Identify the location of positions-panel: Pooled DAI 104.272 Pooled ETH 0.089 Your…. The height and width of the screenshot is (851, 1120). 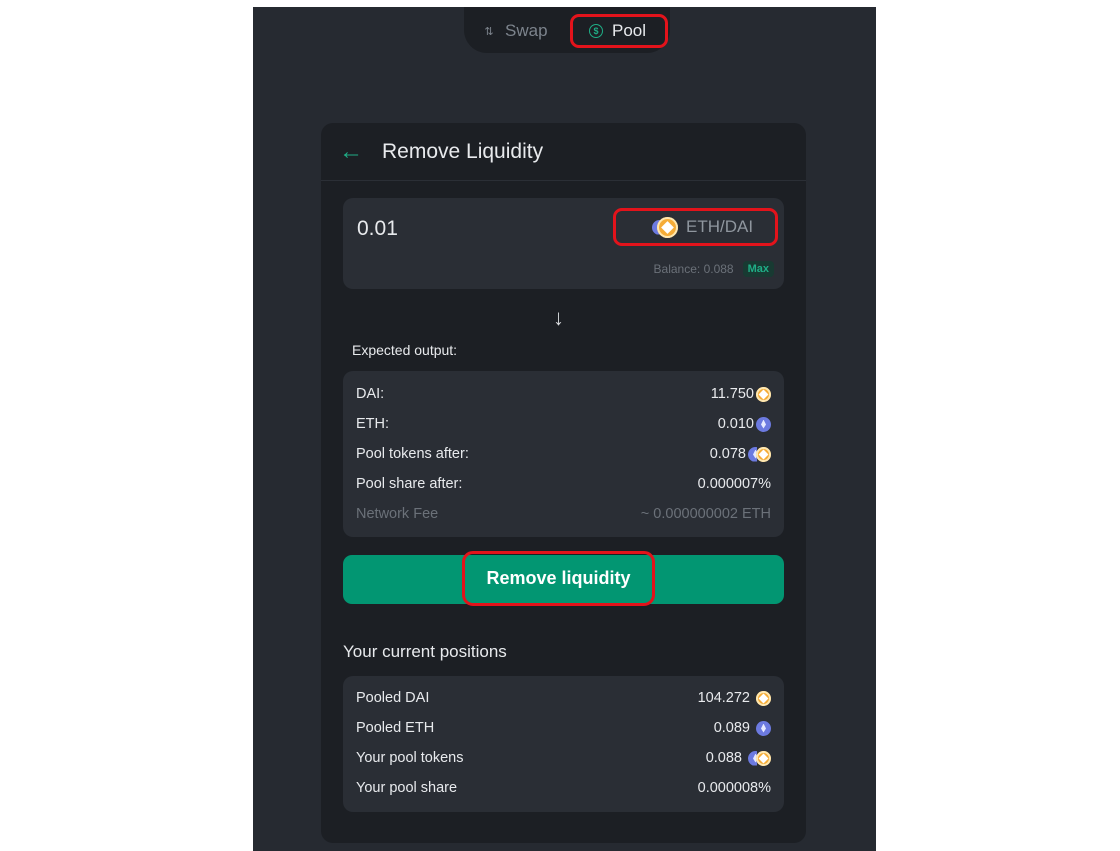
(563, 744).